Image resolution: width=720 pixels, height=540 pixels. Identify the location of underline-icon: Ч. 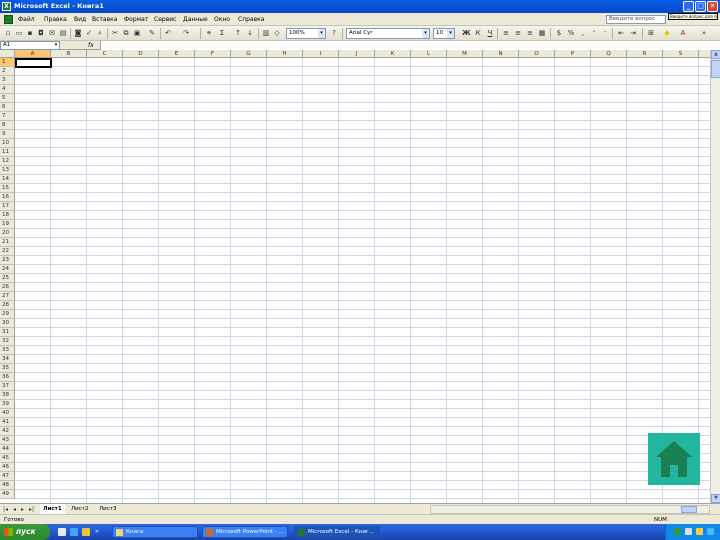
(490, 33).